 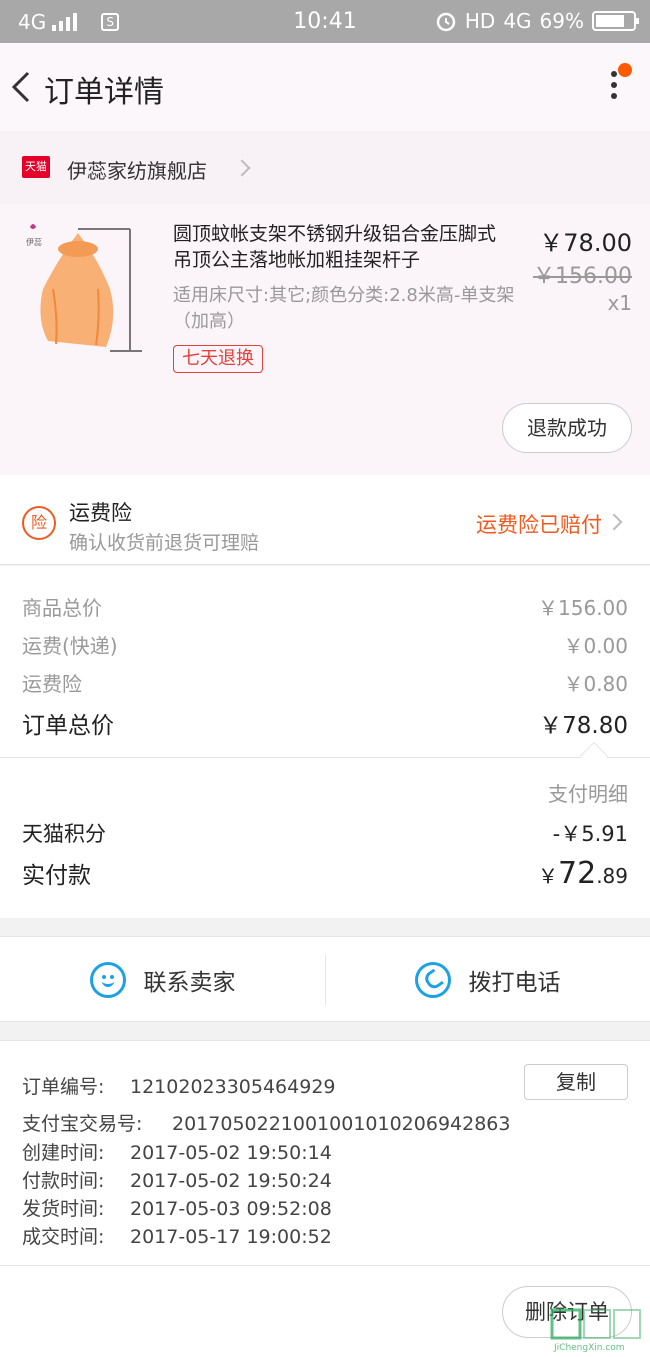 I want to click on summary-value: ￥156.00, so click(x=583, y=608).